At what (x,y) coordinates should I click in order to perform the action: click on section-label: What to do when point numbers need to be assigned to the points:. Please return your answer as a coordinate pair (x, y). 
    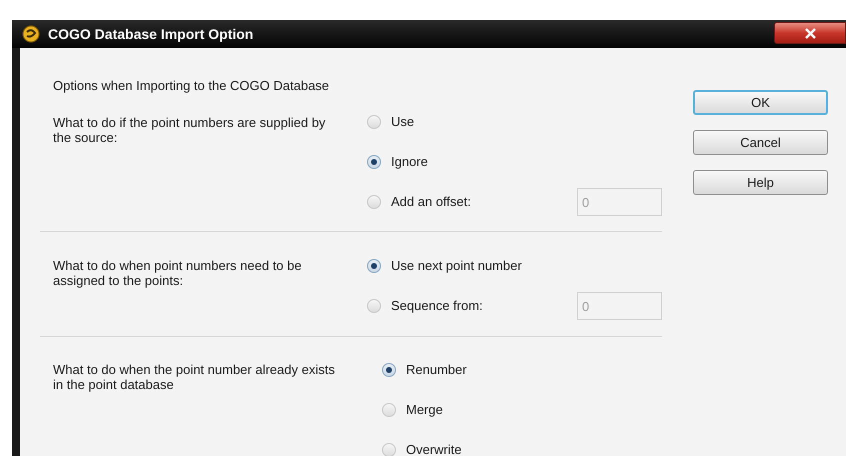
    Looking at the image, I should click on (177, 273).